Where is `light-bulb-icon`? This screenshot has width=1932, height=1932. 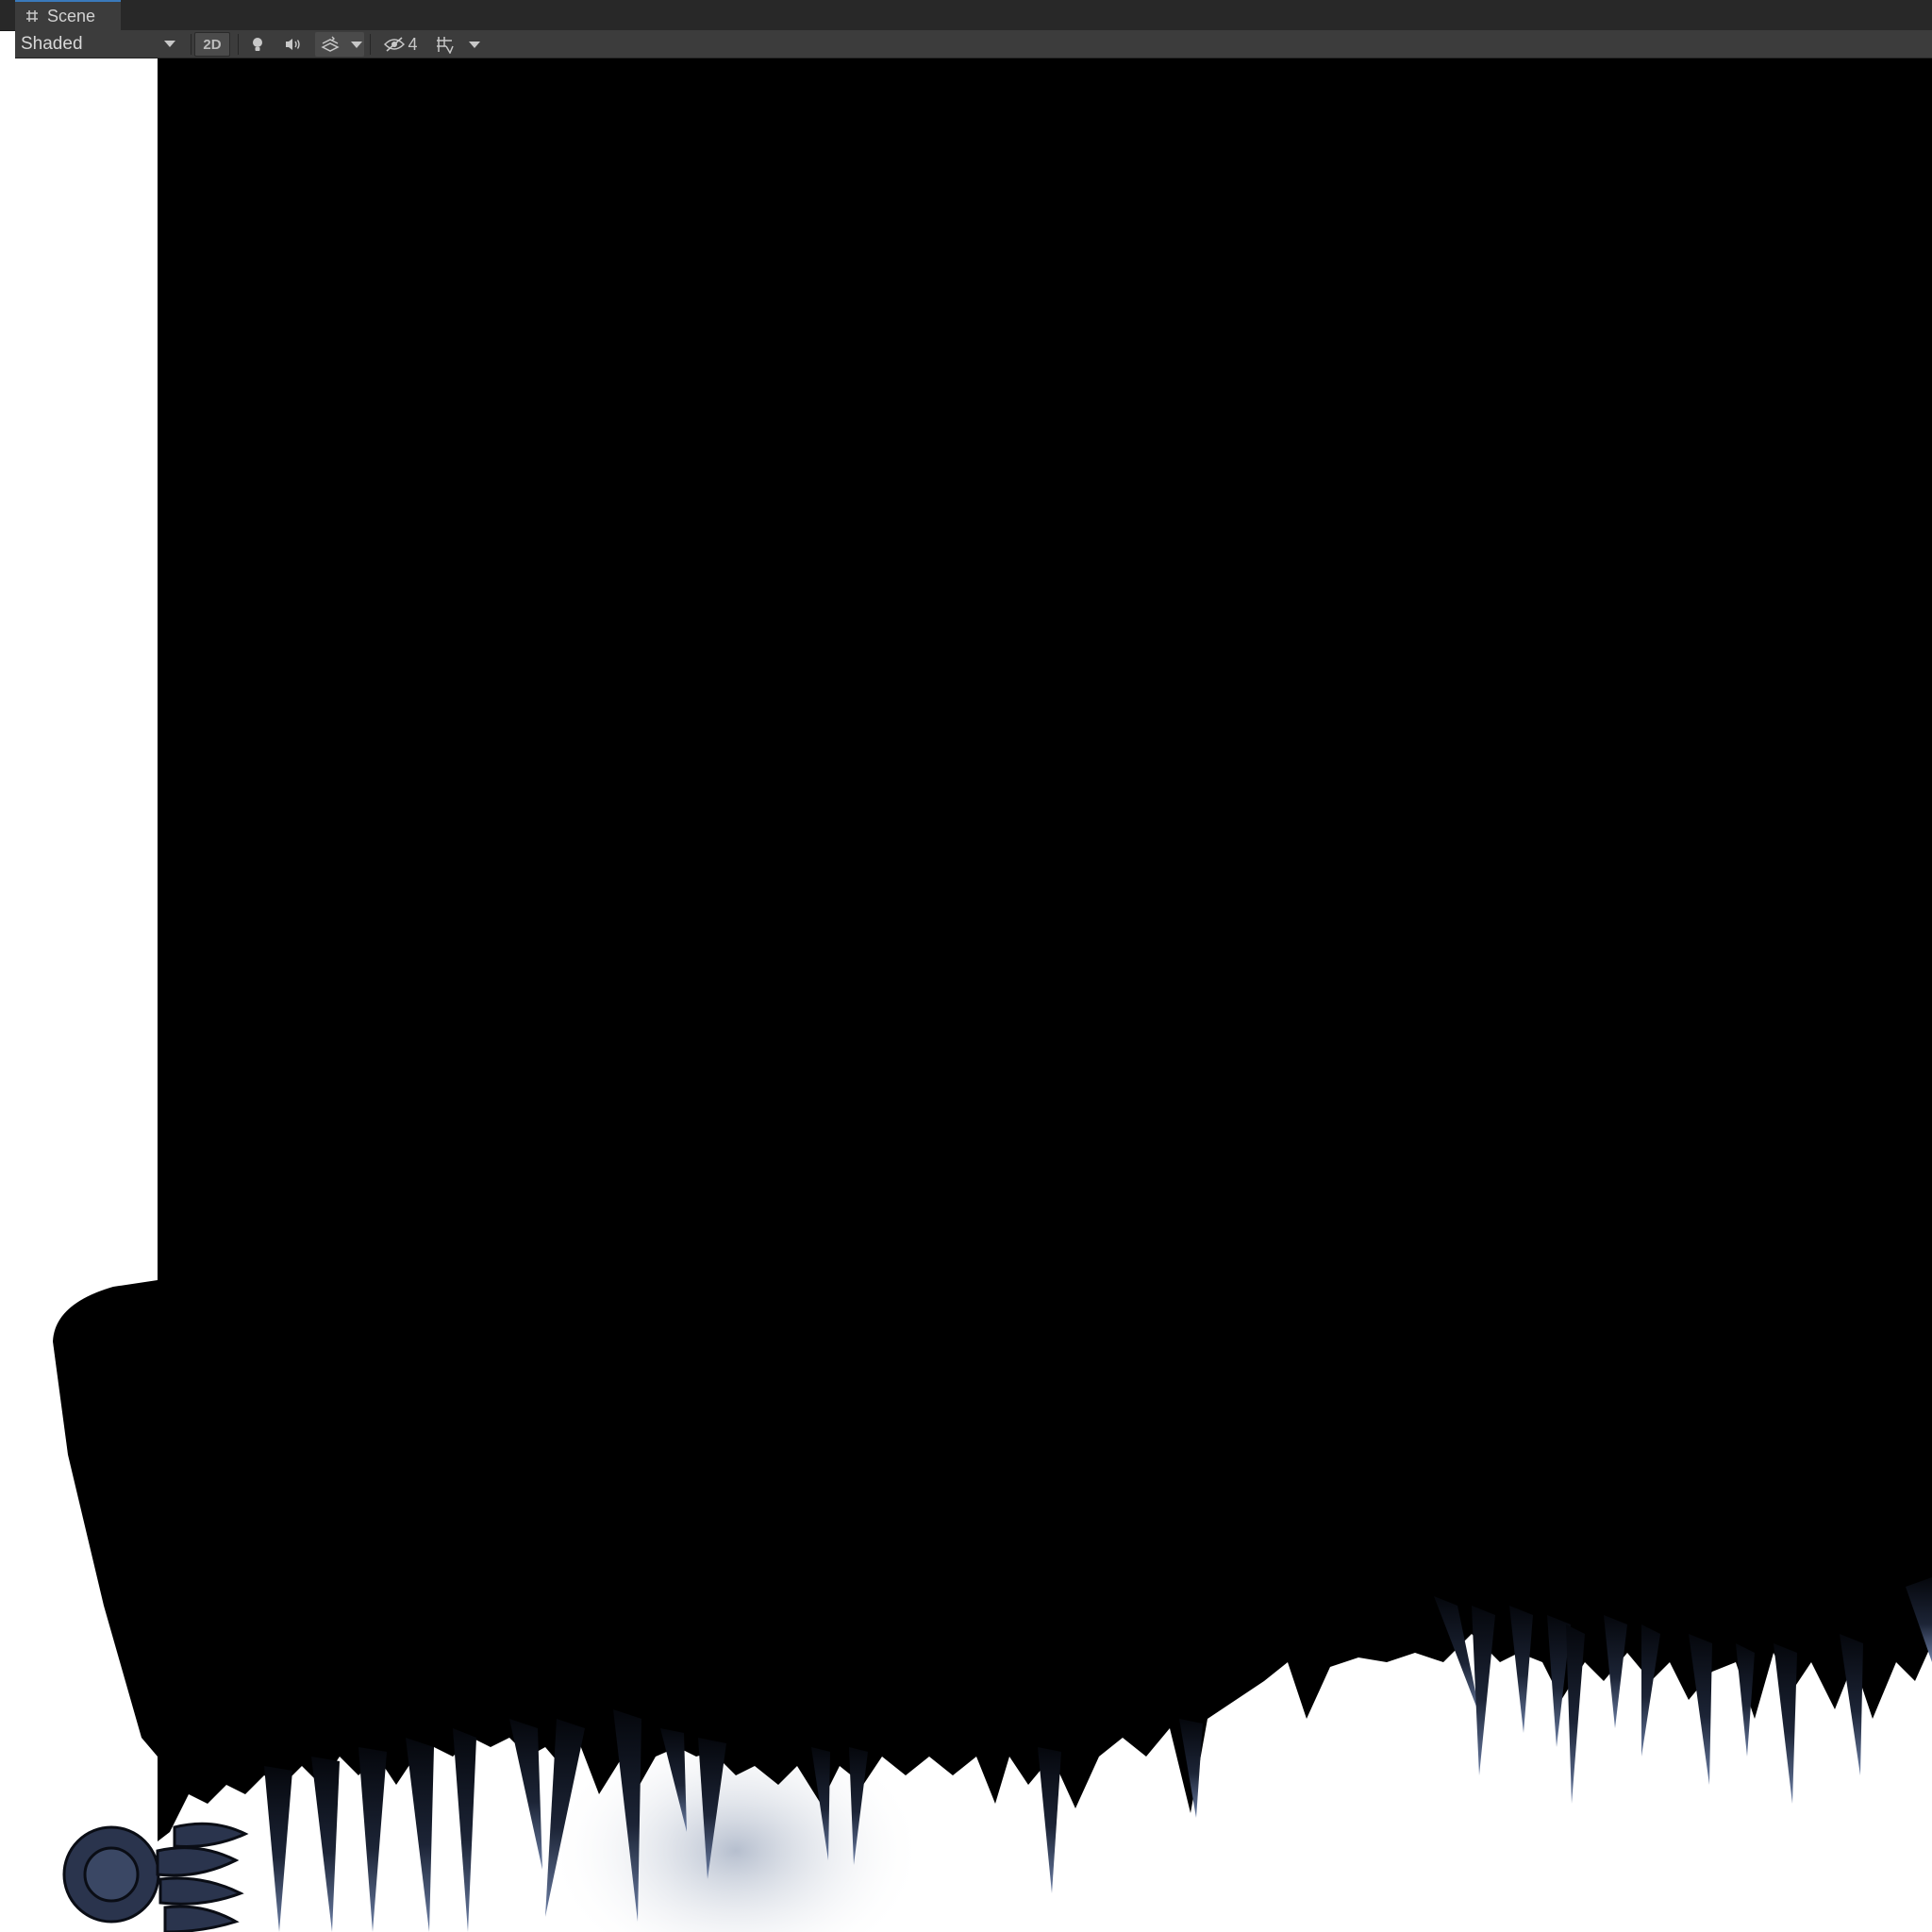
light-bulb-icon is located at coordinates (257, 44).